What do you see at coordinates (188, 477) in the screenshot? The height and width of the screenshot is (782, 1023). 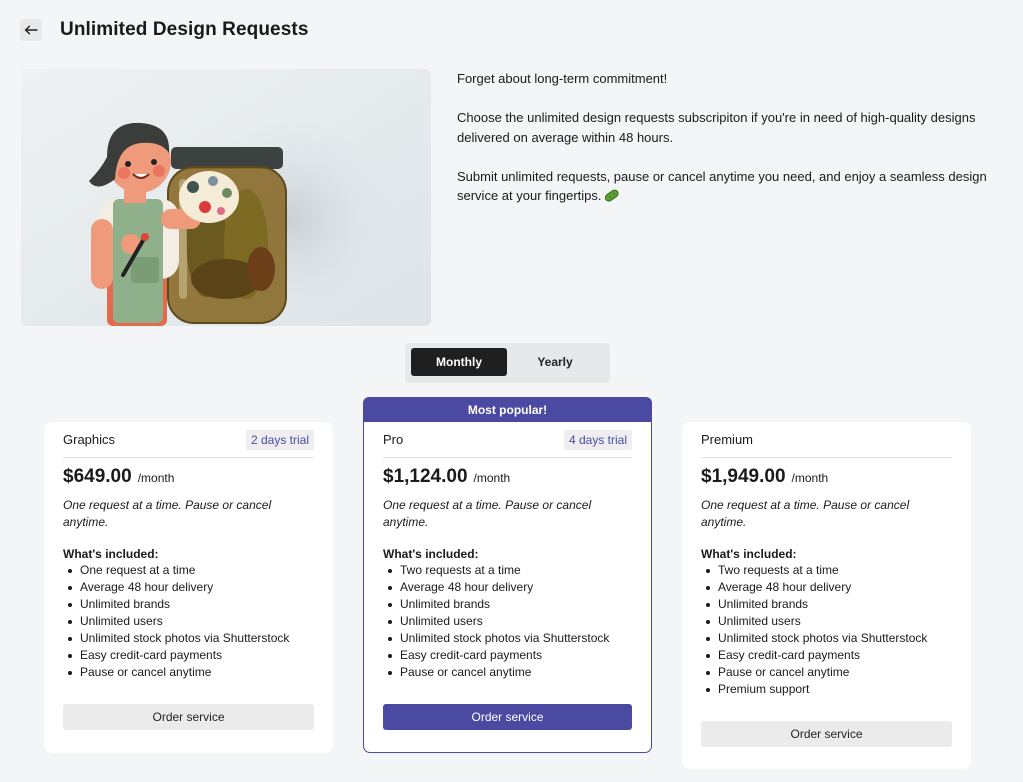 I see `price-row: $649.00 /month` at bounding box center [188, 477].